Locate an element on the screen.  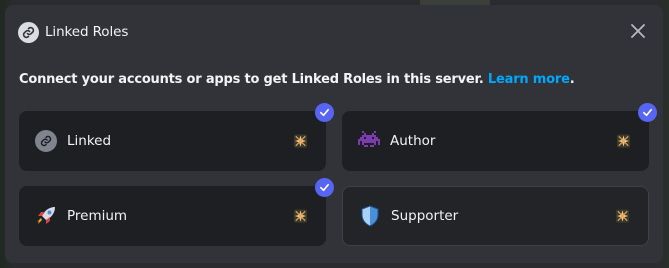
modal-title: Linked Roles is located at coordinates (87, 32).